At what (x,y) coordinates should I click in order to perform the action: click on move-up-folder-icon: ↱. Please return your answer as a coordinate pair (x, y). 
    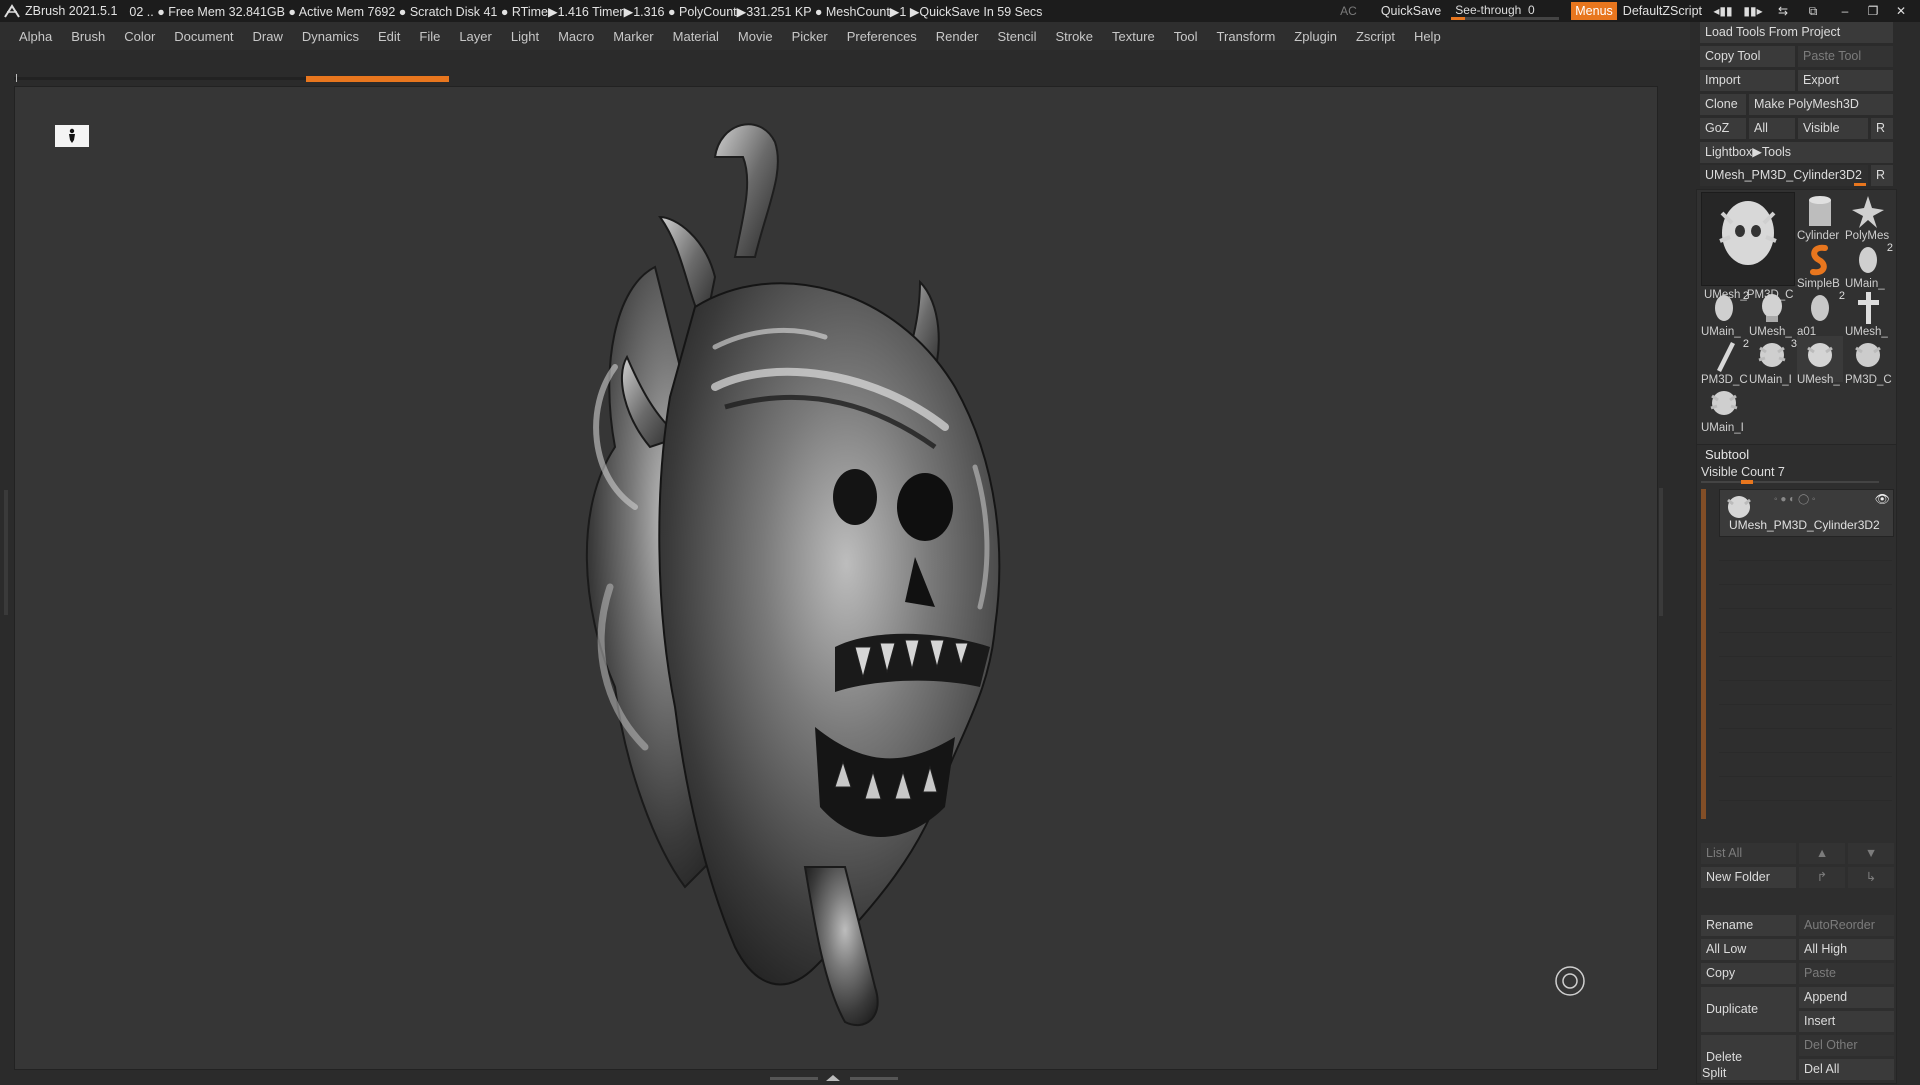
    Looking at the image, I should click on (1822, 877).